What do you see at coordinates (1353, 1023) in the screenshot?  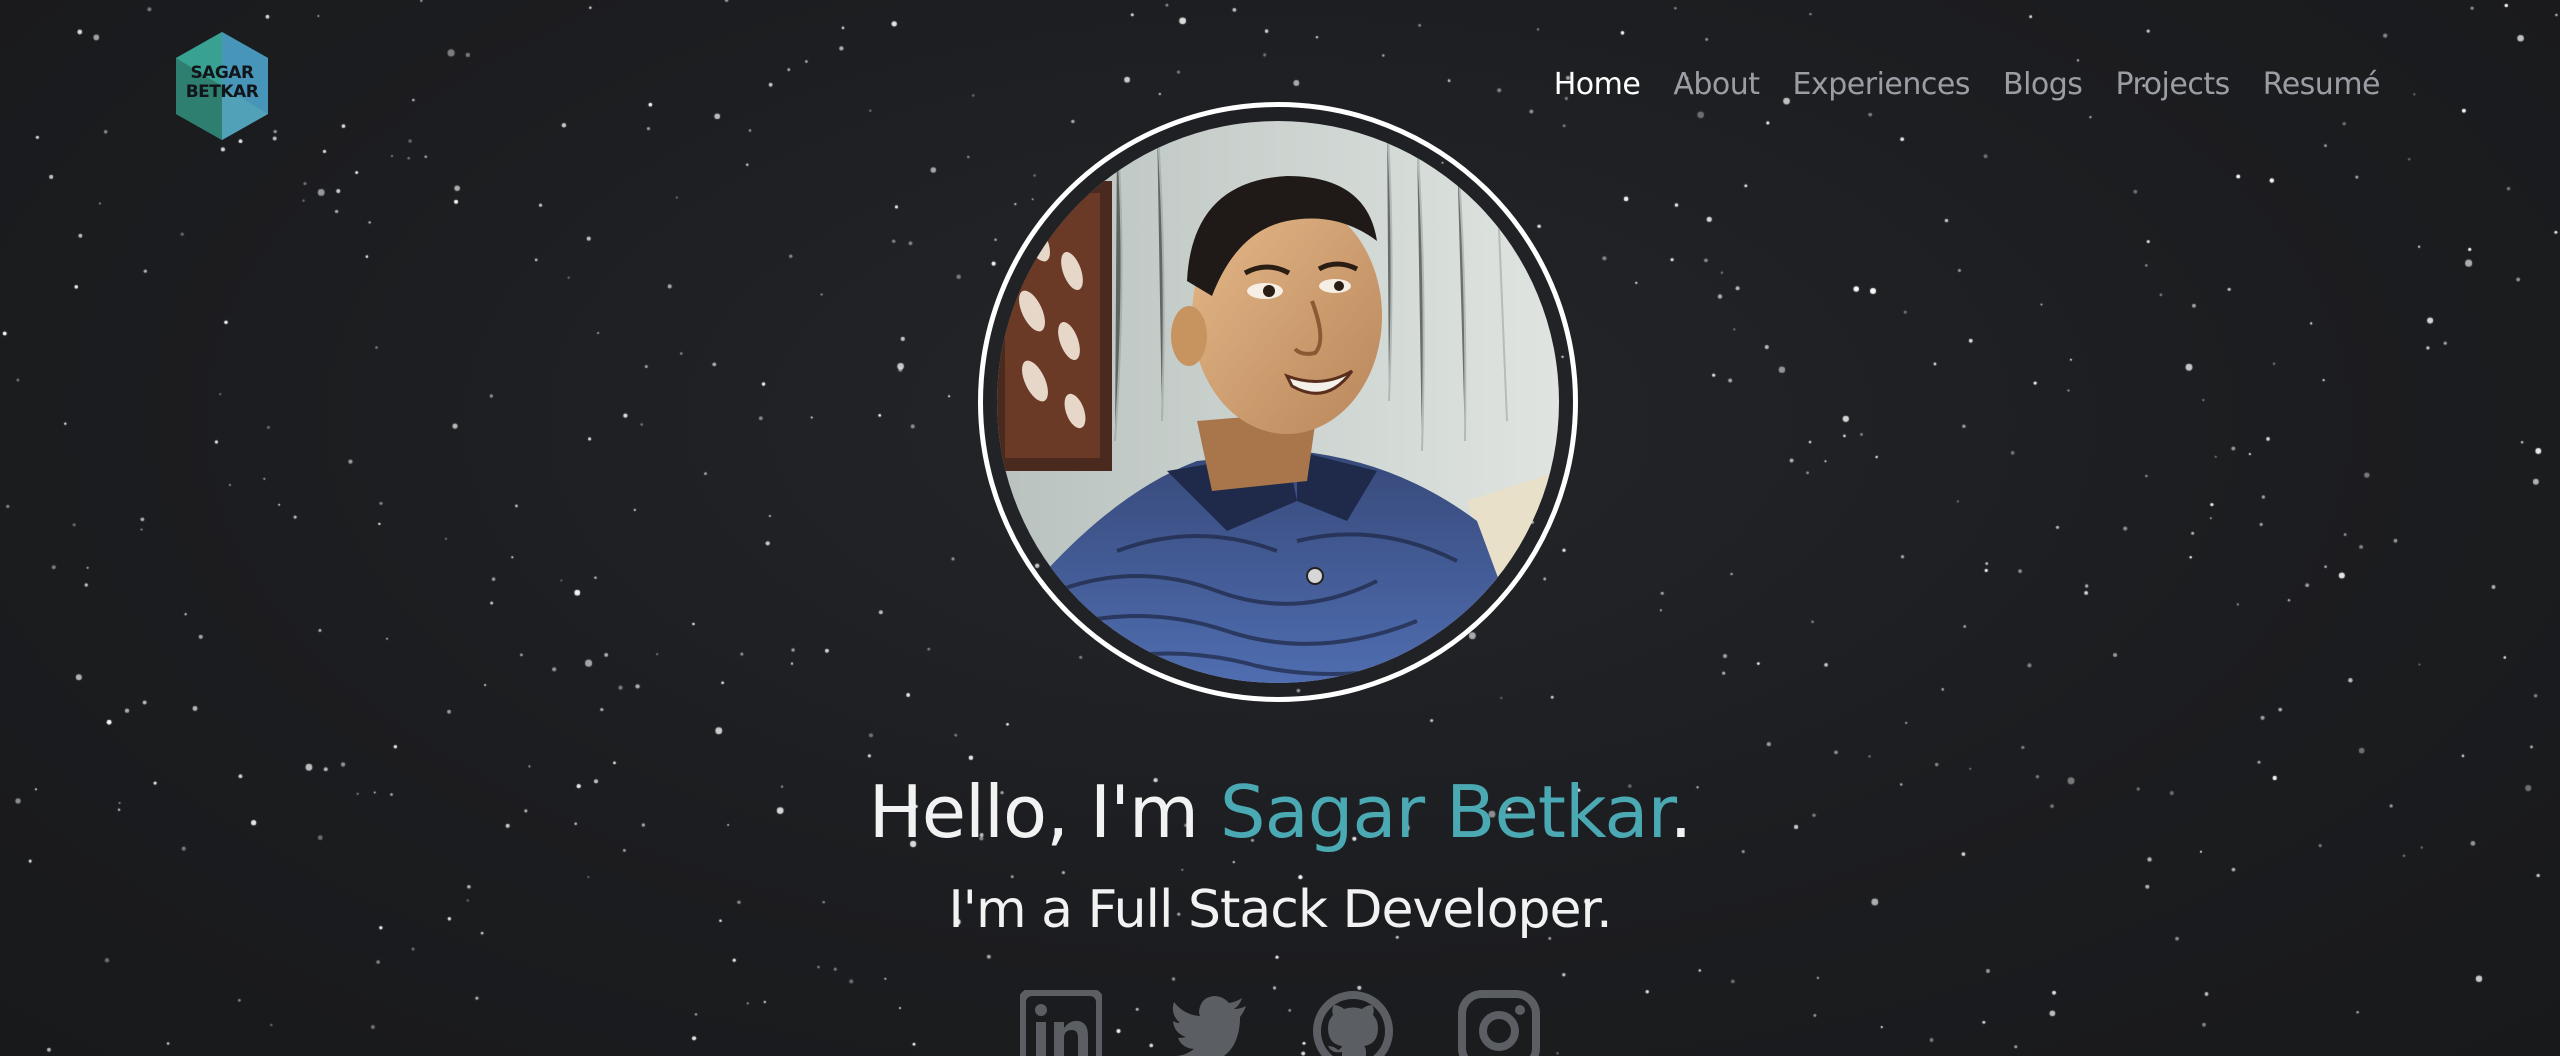 I see `github-icon` at bounding box center [1353, 1023].